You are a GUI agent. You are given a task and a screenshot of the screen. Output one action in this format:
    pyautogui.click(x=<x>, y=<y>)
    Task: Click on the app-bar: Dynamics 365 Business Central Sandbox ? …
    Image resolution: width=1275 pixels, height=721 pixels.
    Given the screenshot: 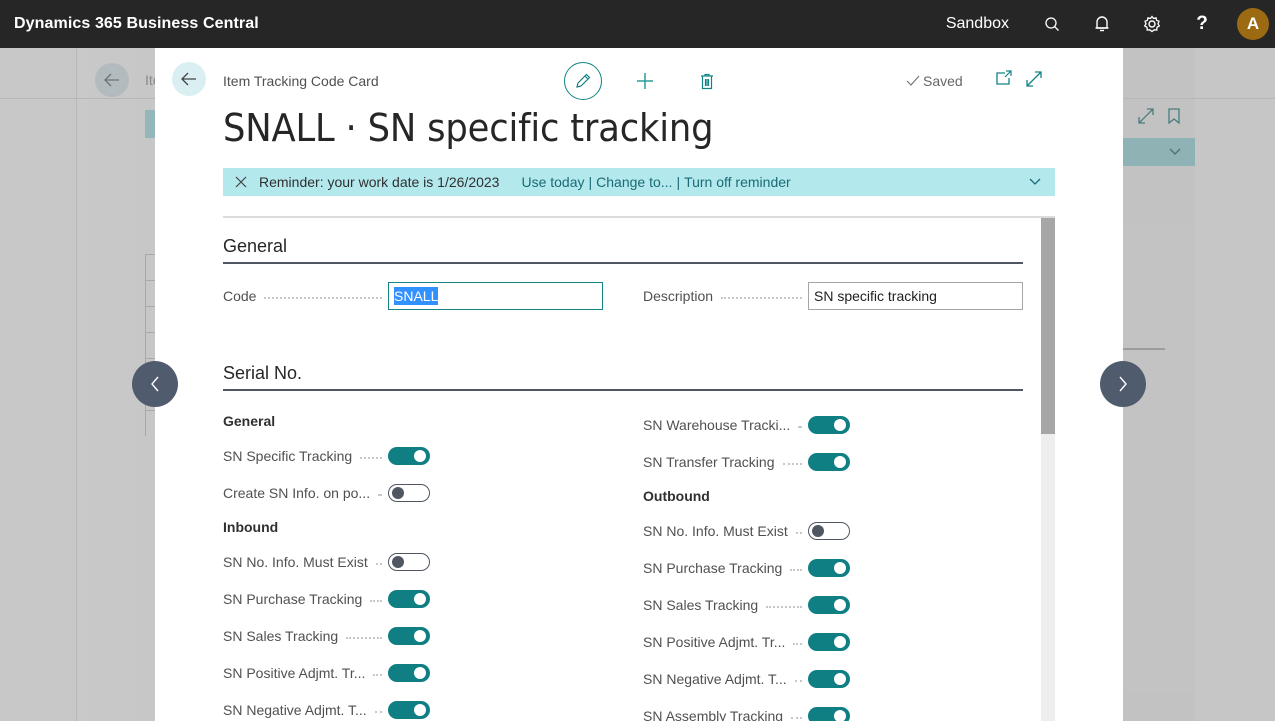 What is the action you would take?
    pyautogui.click(x=637, y=24)
    